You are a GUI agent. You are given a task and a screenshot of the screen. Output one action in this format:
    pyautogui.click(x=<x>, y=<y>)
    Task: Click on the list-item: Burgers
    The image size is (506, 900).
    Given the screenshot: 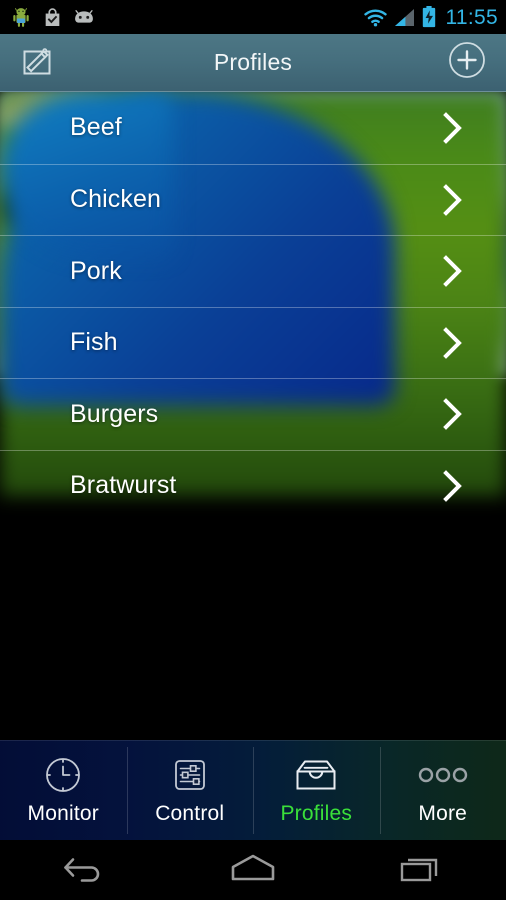 What is the action you would take?
    pyautogui.click(x=253, y=414)
    